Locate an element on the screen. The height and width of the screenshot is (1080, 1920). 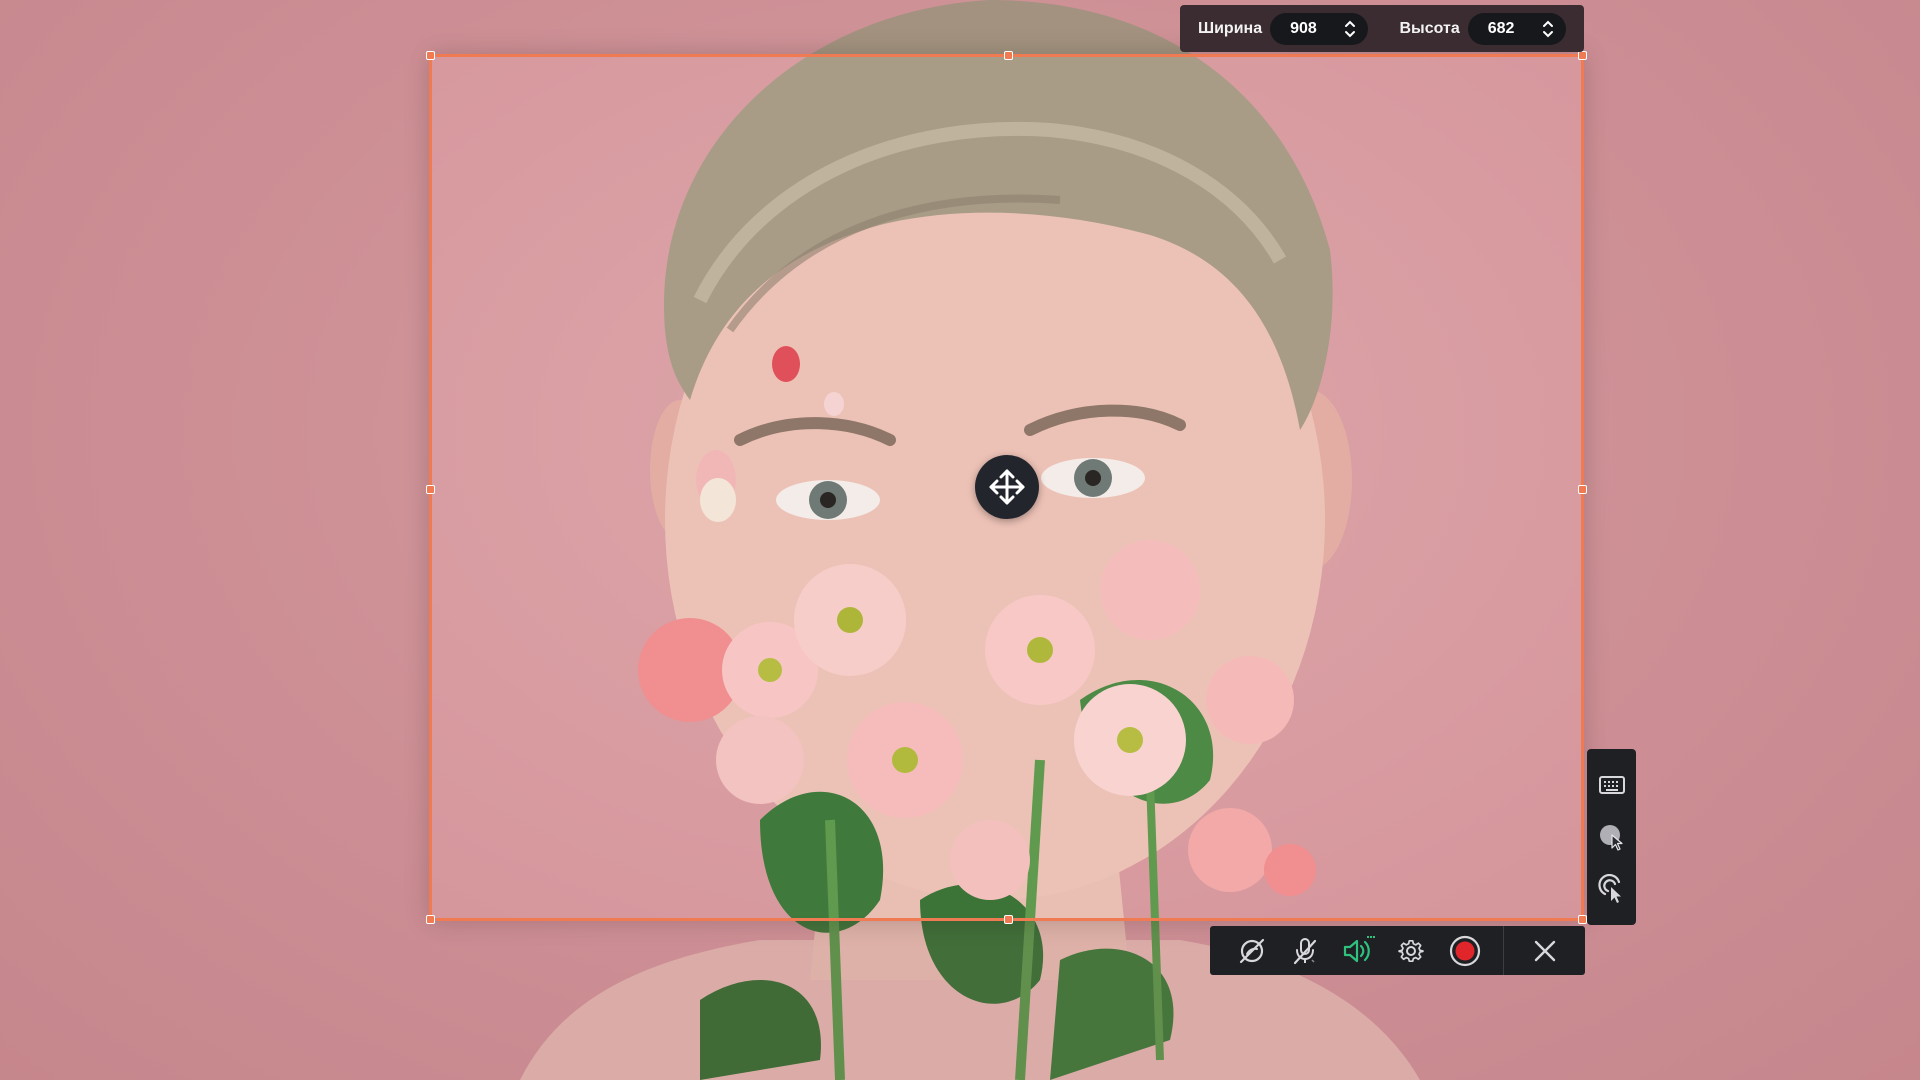
resize-handle-bottom-left is located at coordinates (430, 919).